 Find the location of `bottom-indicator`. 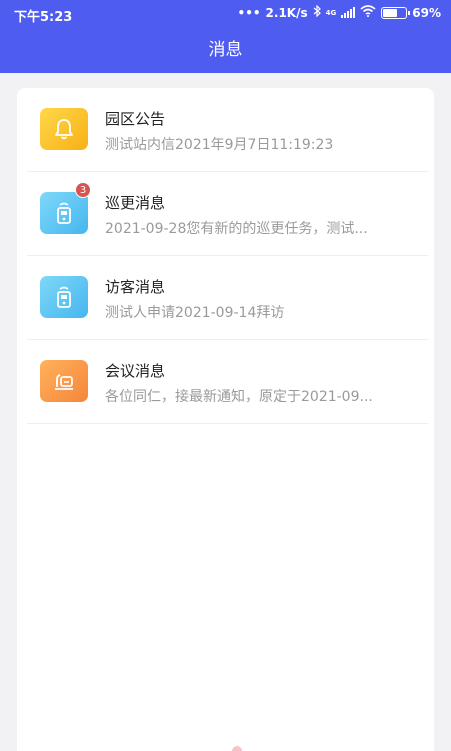

bottom-indicator is located at coordinates (237, 748).